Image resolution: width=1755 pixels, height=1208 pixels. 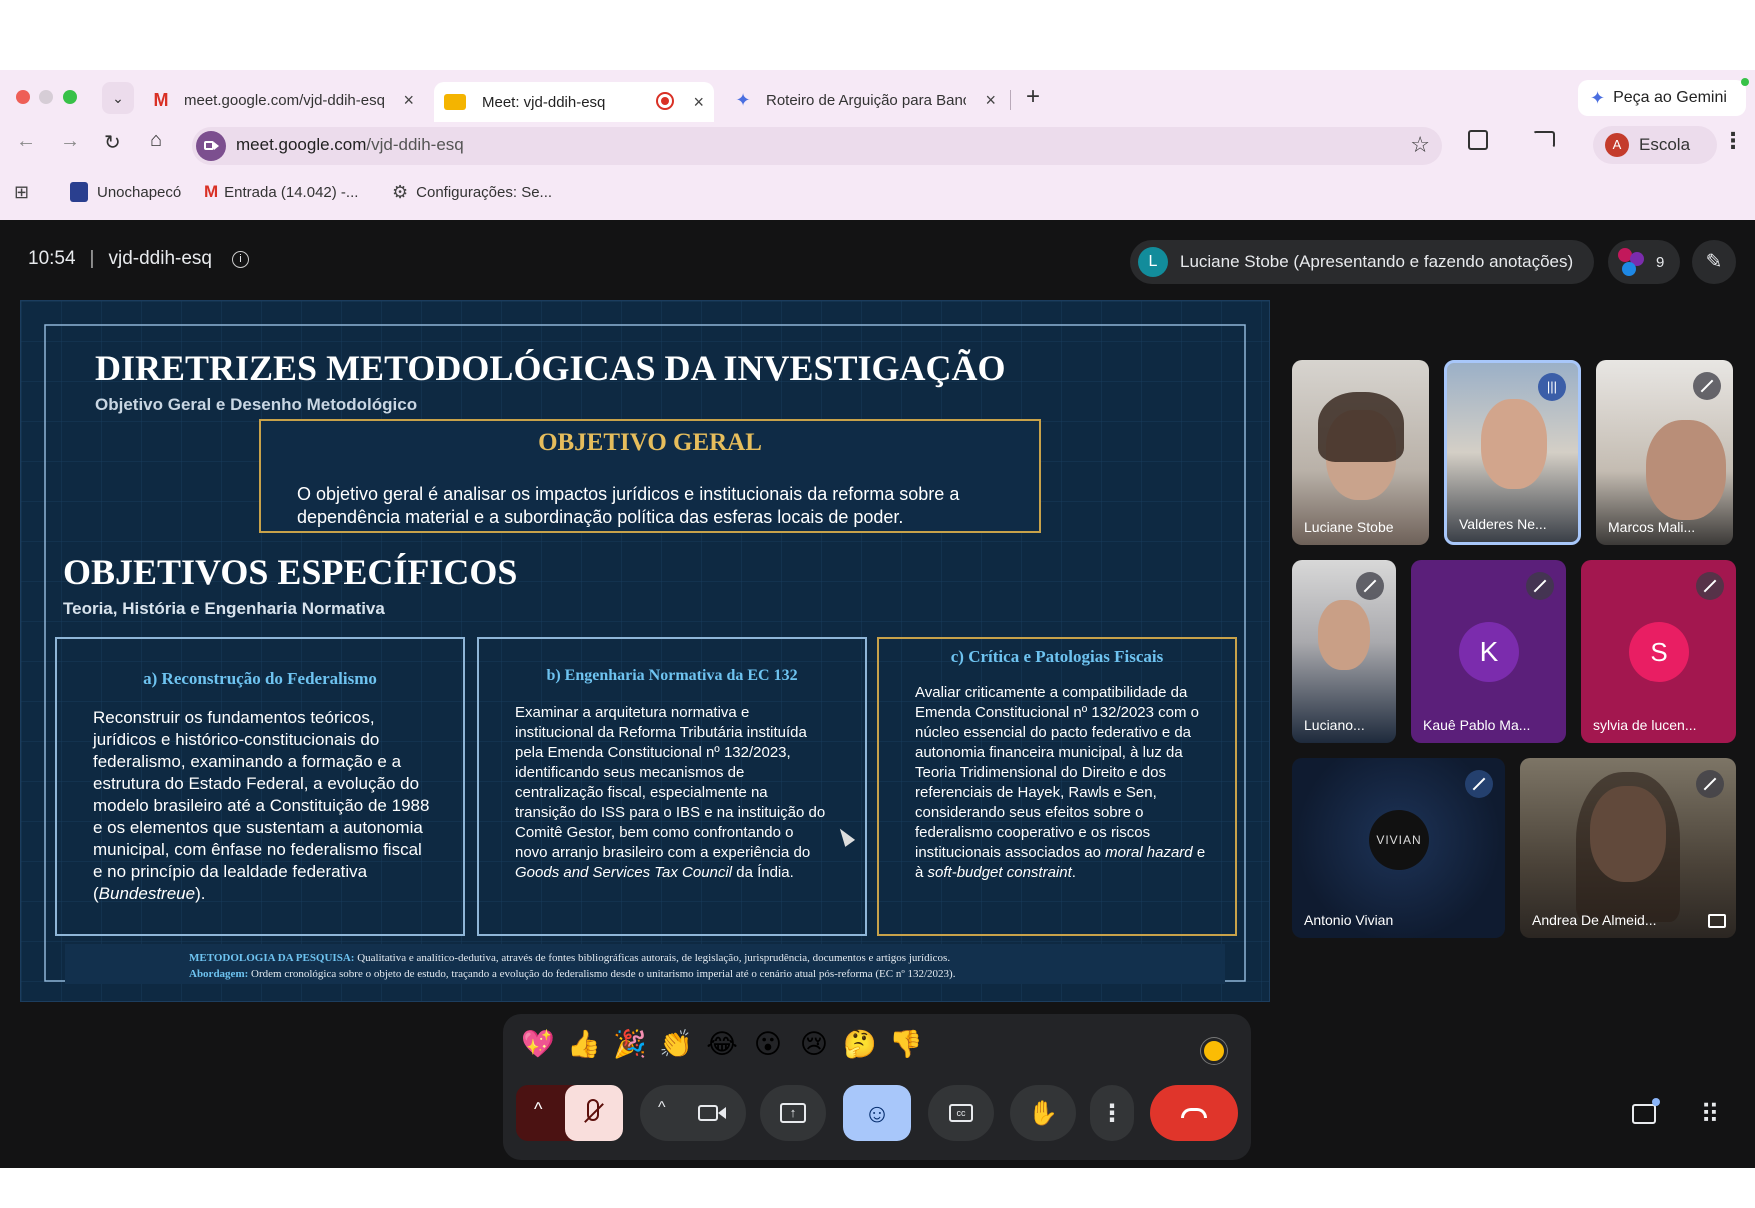 I want to click on forward-arrow-icon: →, so click(x=70, y=141).